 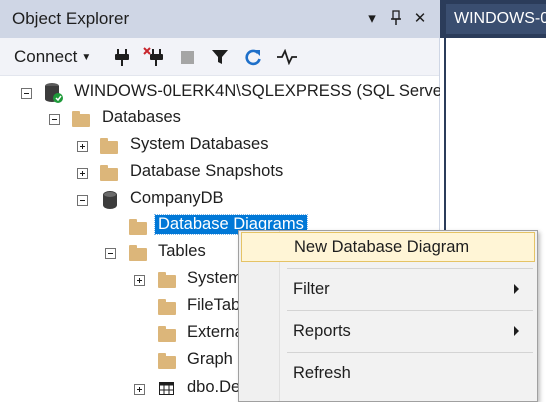 I want to click on filter-icon, so click(x=220, y=57).